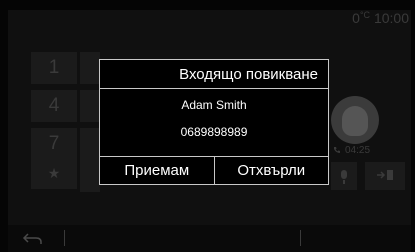 The width and height of the screenshot is (415, 252). What do you see at coordinates (54, 144) in the screenshot?
I see `keypad-key-7: 7` at bounding box center [54, 144].